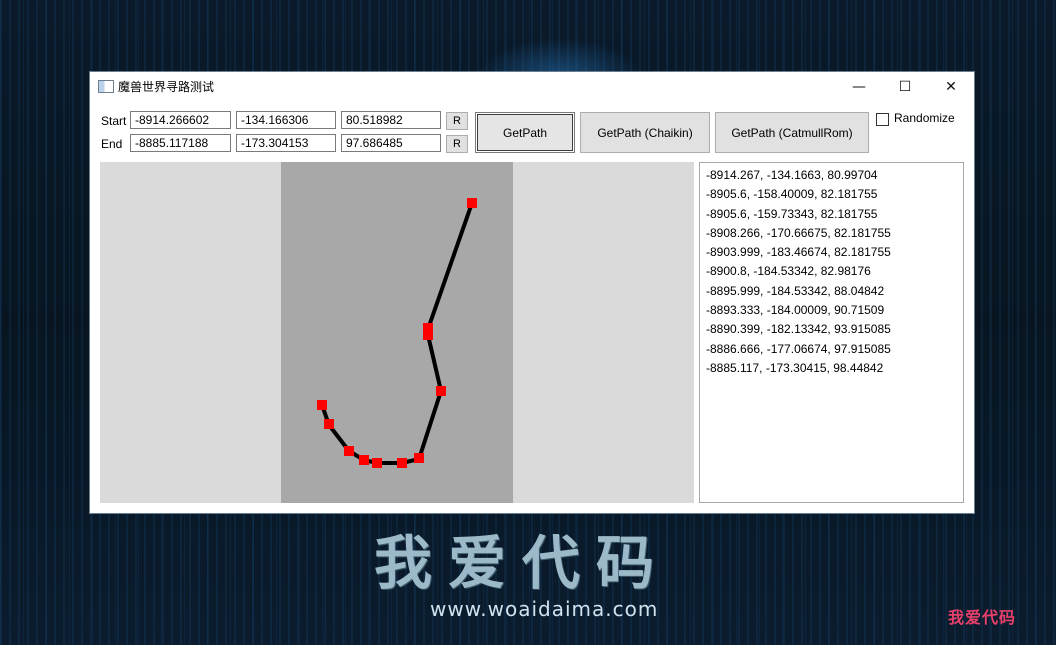  What do you see at coordinates (180, 143) in the screenshot?
I see `end-x-input` at bounding box center [180, 143].